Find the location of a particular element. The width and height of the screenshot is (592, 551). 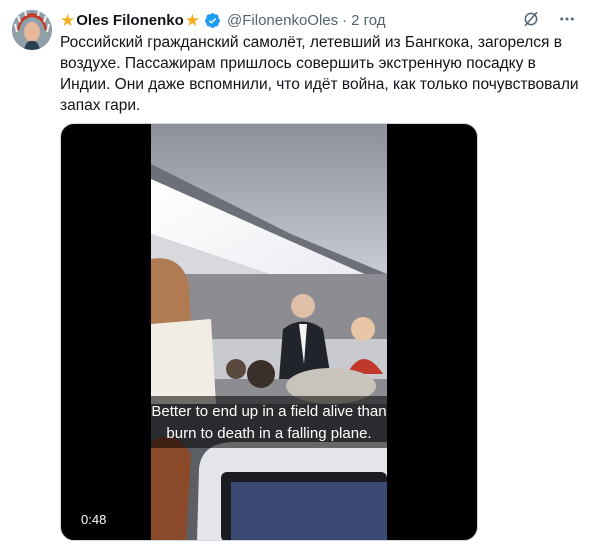

verified-badge-icon is located at coordinates (212, 20).